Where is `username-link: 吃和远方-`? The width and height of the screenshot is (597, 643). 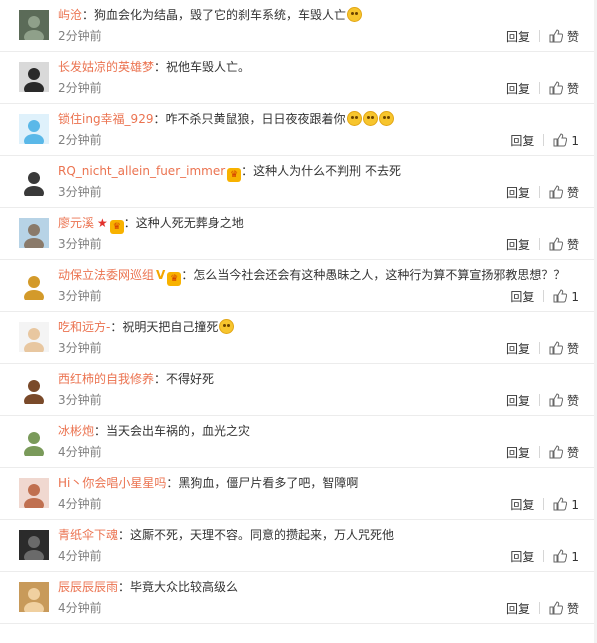 username-link: 吃和远方- is located at coordinates (84, 327).